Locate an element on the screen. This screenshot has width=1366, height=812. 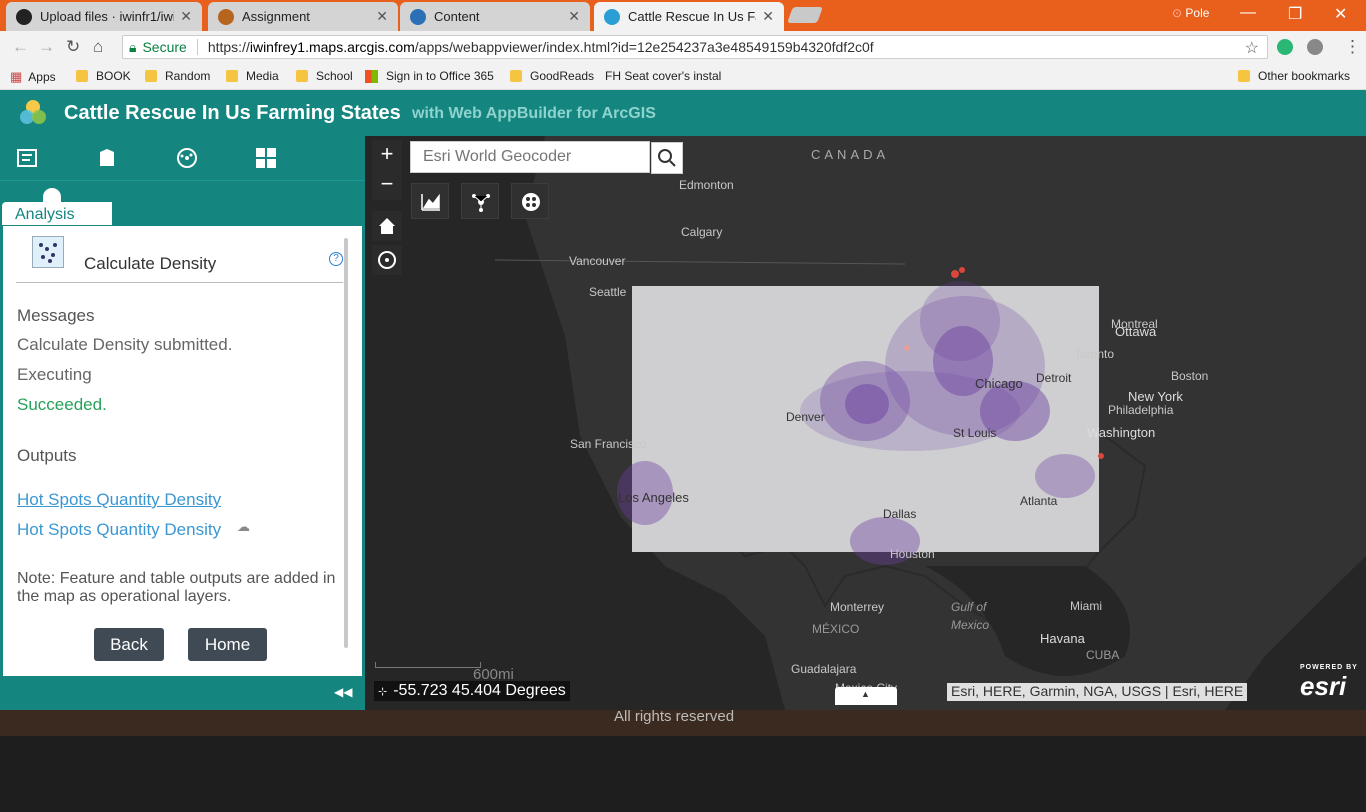
analysis-icon is located at coordinates (187, 158).